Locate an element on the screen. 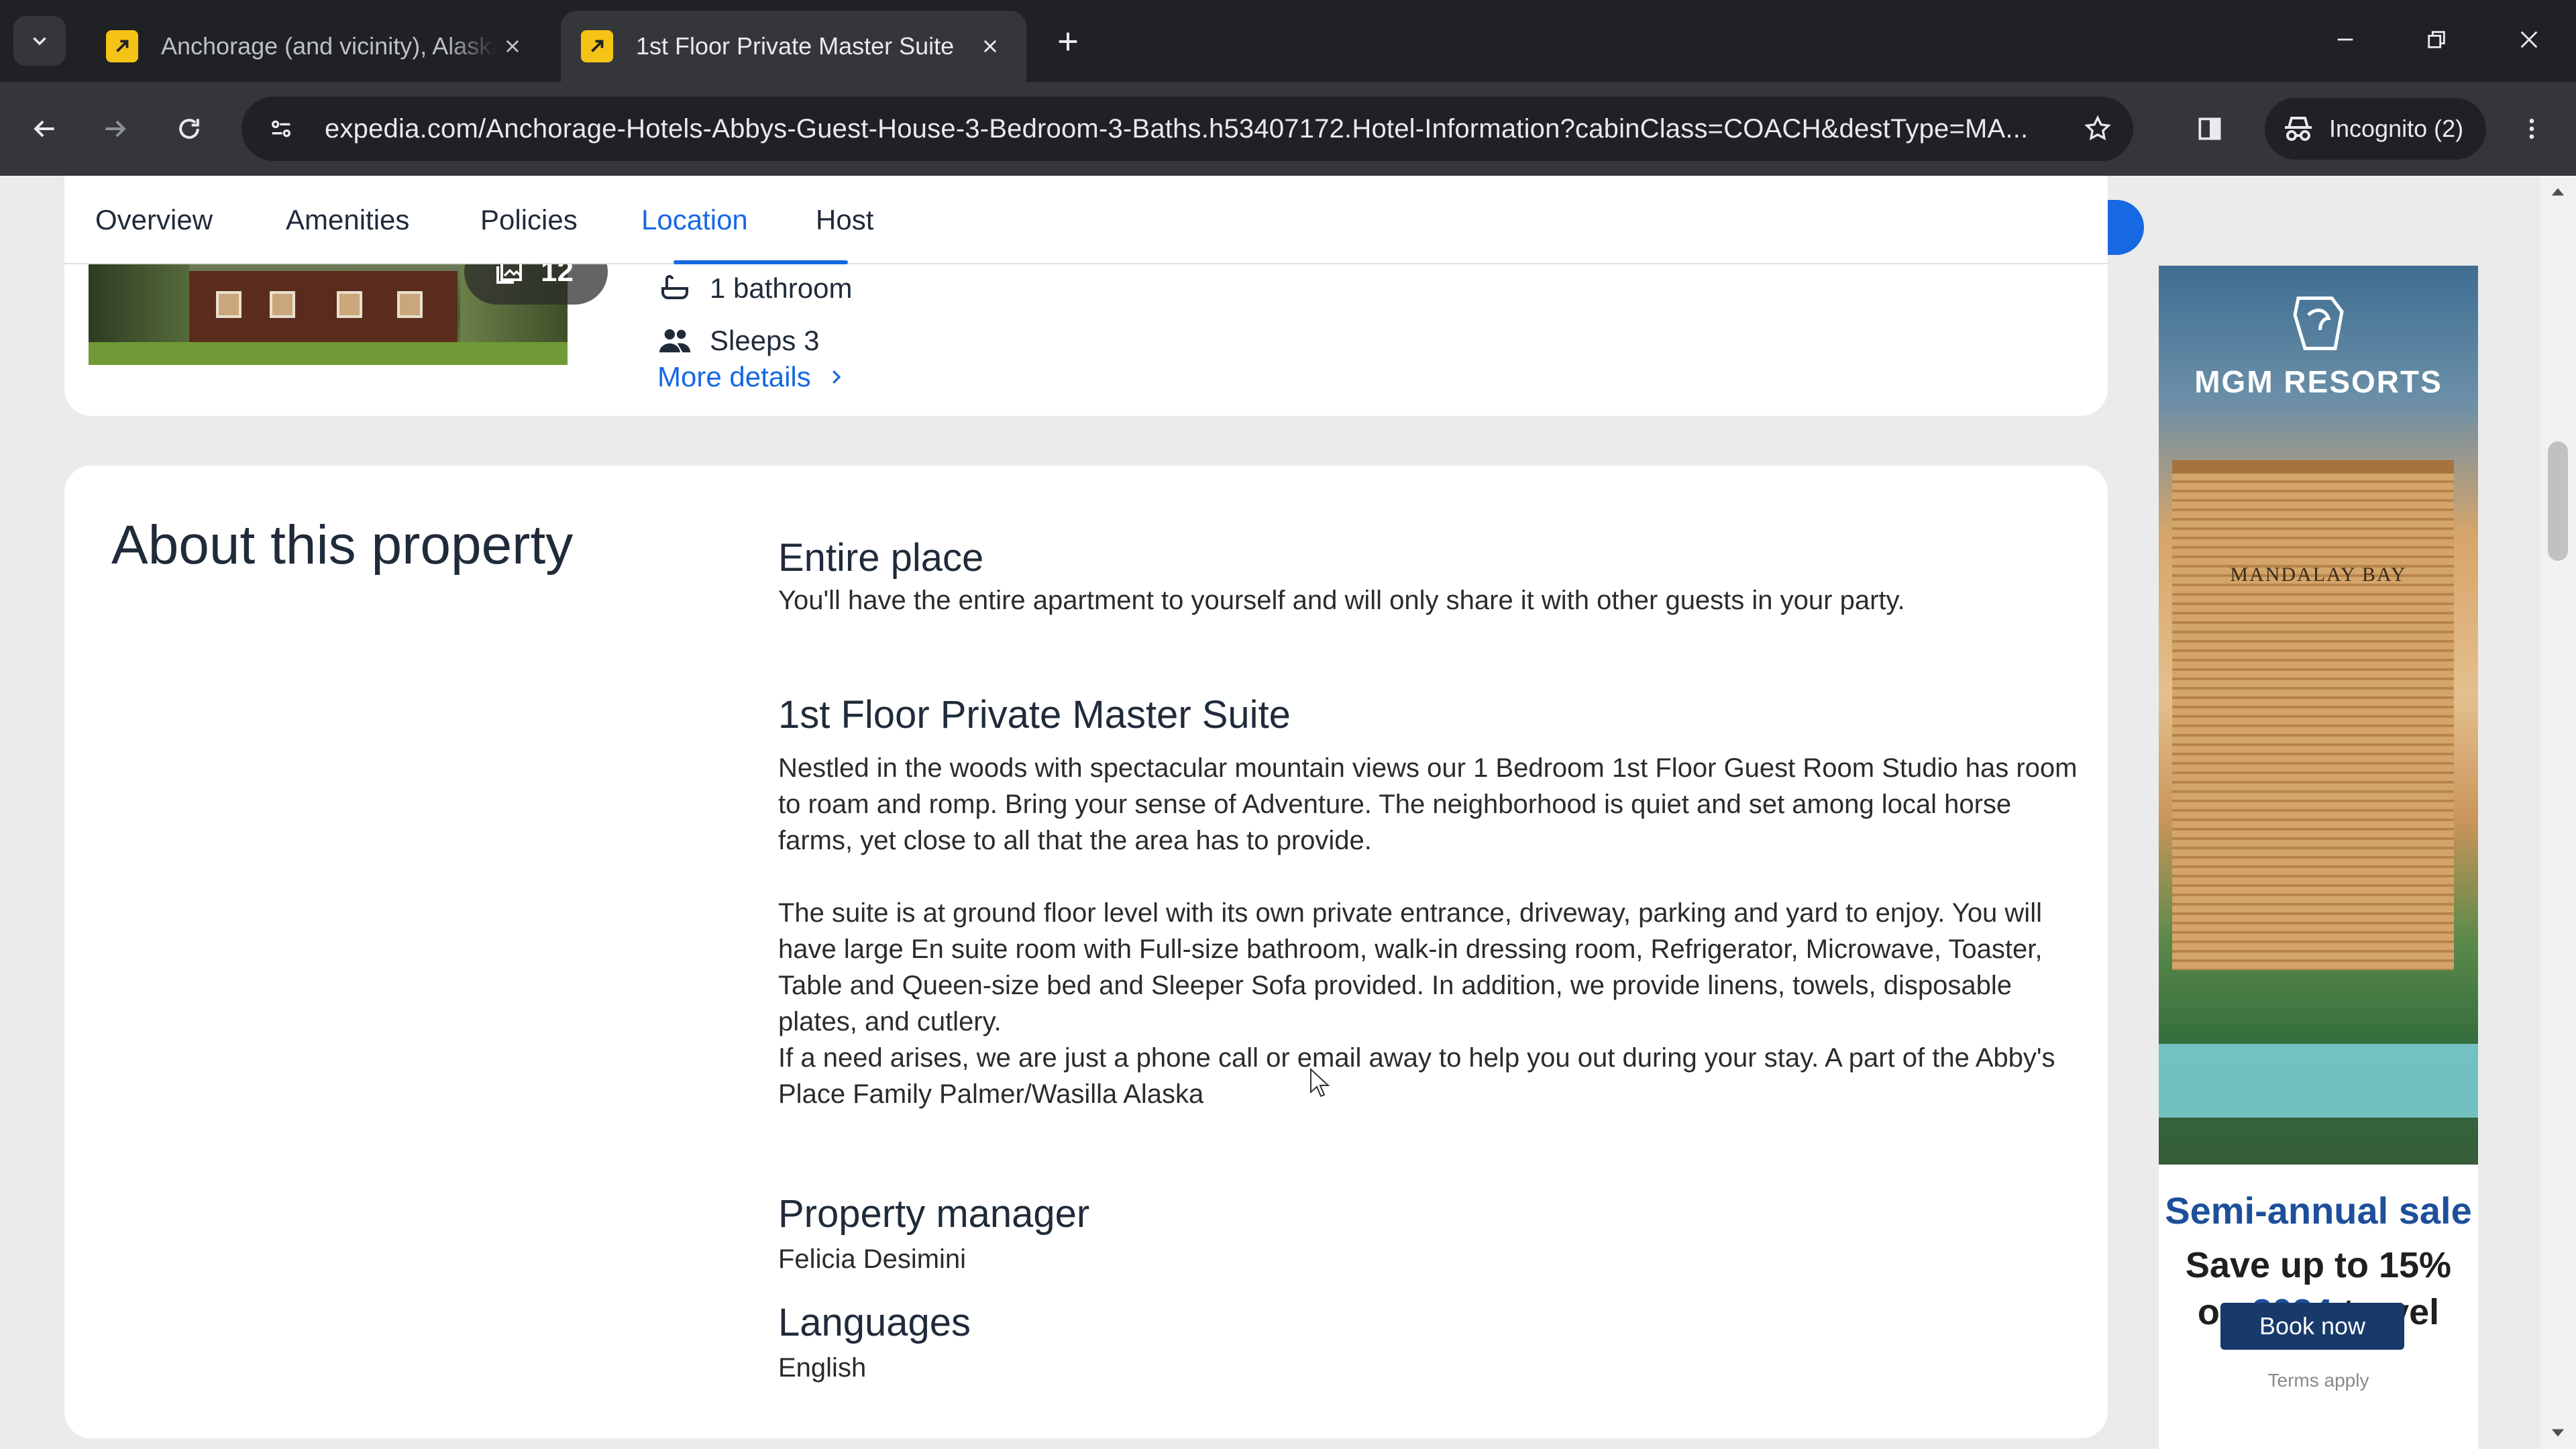  ad-hotel-image is located at coordinates (2318, 715).